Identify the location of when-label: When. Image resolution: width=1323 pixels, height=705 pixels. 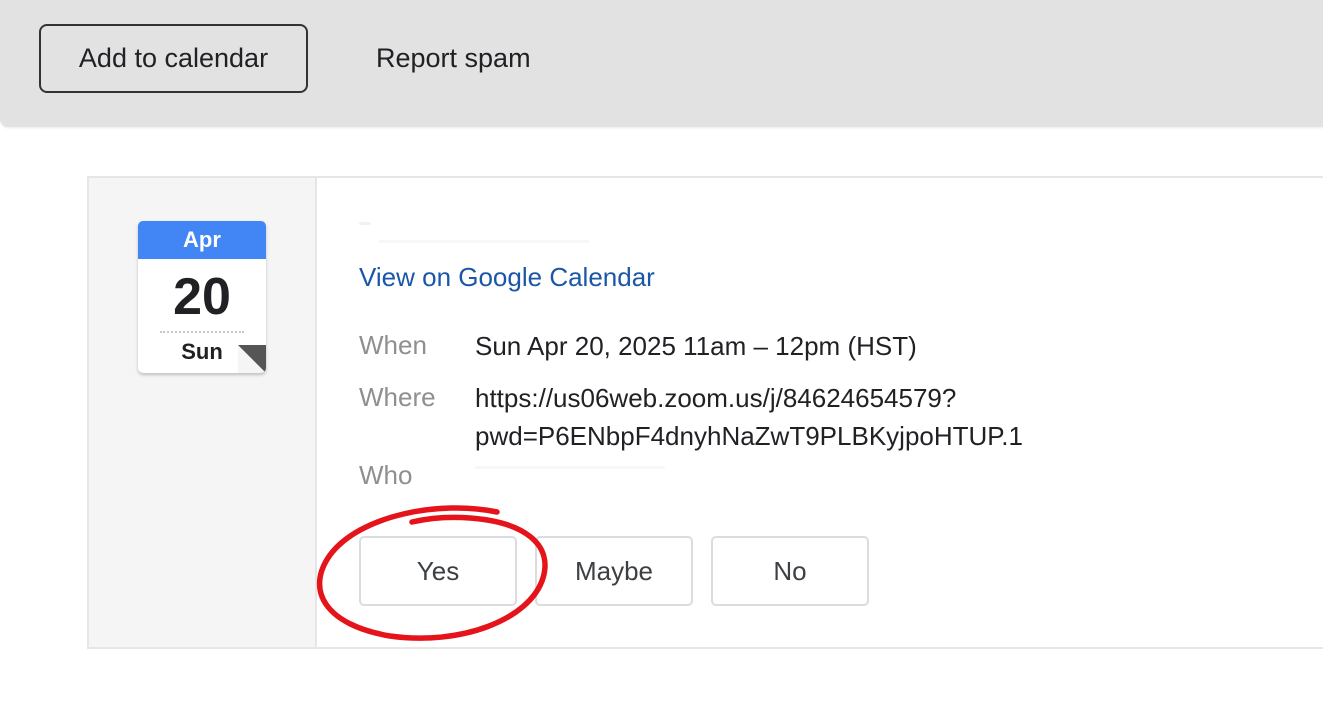
(393, 345).